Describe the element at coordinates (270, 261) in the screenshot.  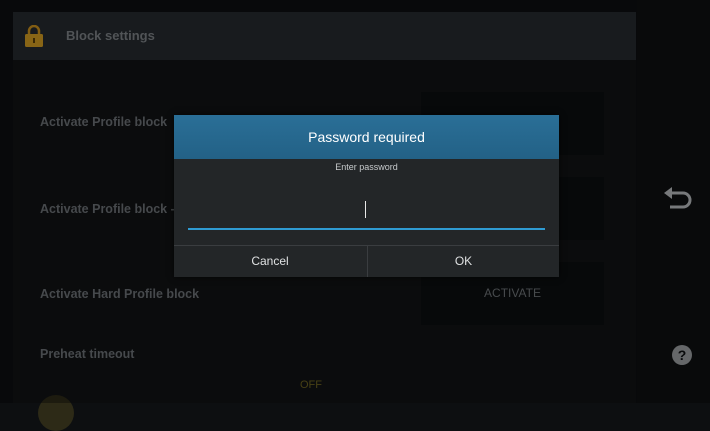
I see `cancel-button: Cancel` at that location.